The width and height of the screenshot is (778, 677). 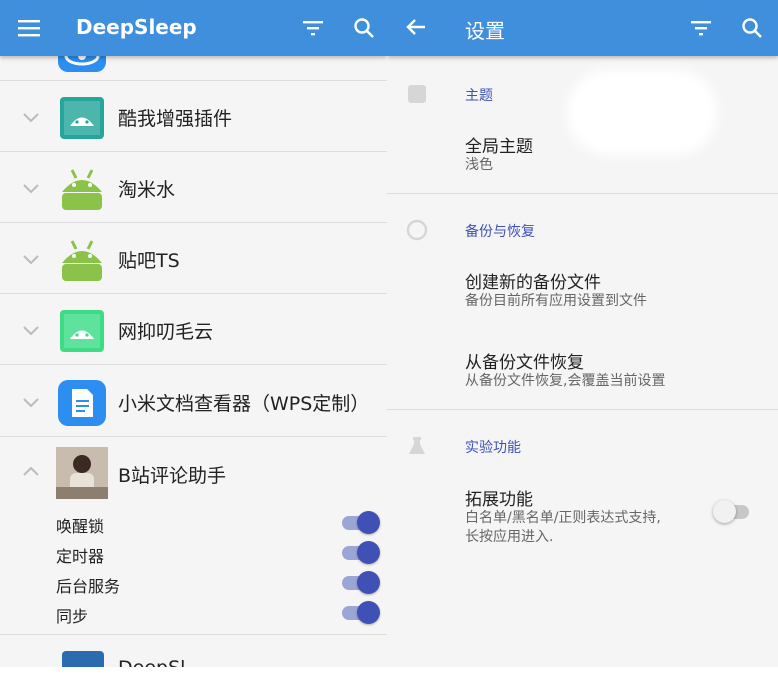 What do you see at coordinates (193, 651) in the screenshot?
I see `list-item-partial: DeepSl` at bounding box center [193, 651].